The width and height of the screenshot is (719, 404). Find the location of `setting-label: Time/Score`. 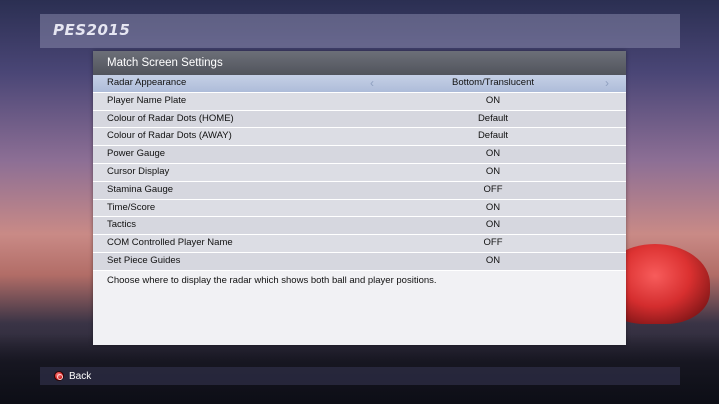

setting-label: Time/Score is located at coordinates (131, 207).